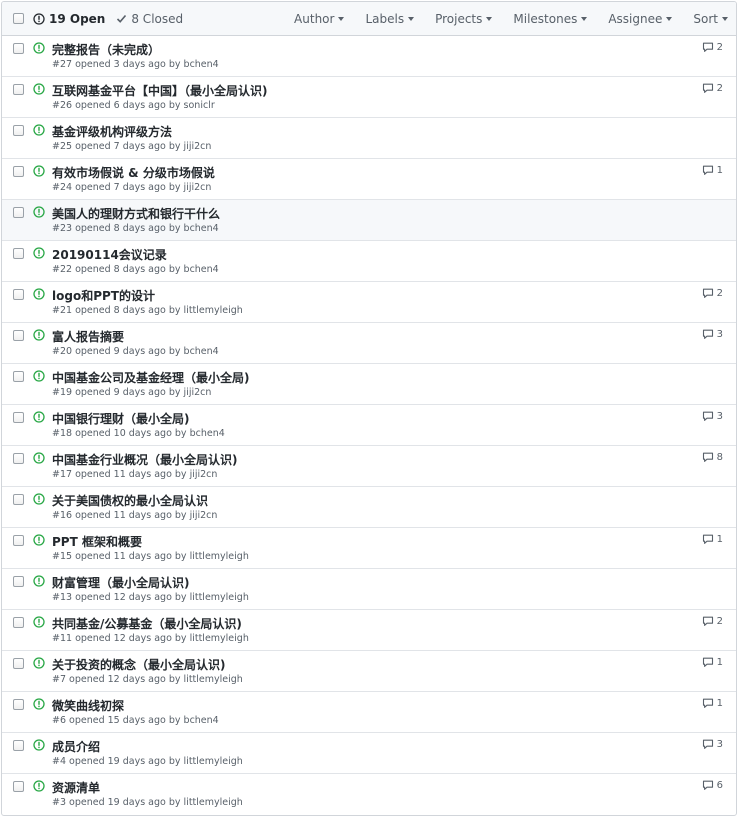 This screenshot has height=817, width=742. What do you see at coordinates (135, 474) in the screenshot?
I see `issue-meta: #17 opened 11 days ago by jiji2cn` at bounding box center [135, 474].